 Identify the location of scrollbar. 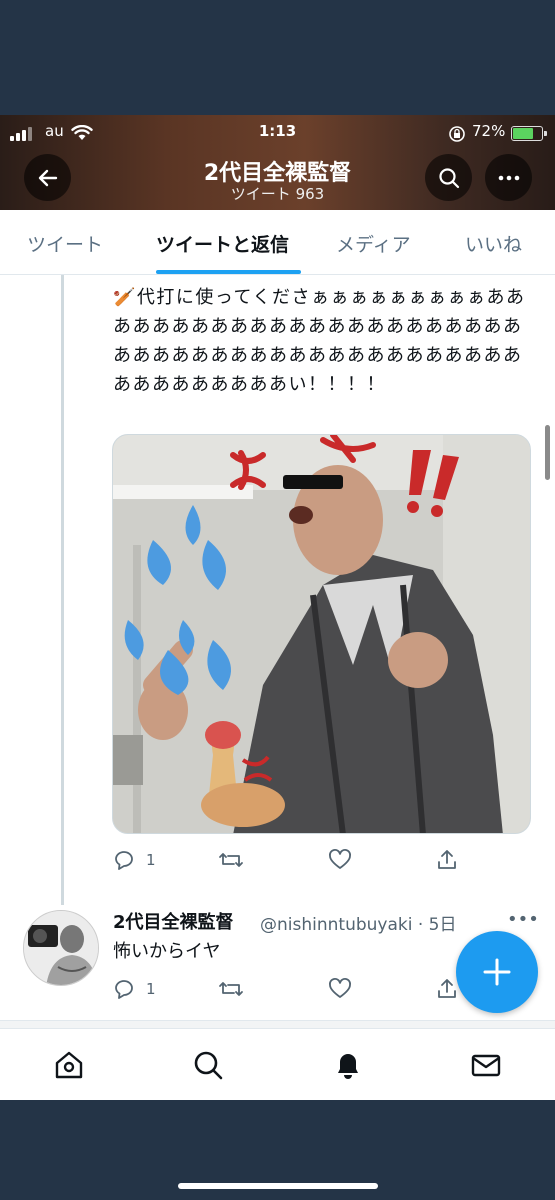
(547, 452).